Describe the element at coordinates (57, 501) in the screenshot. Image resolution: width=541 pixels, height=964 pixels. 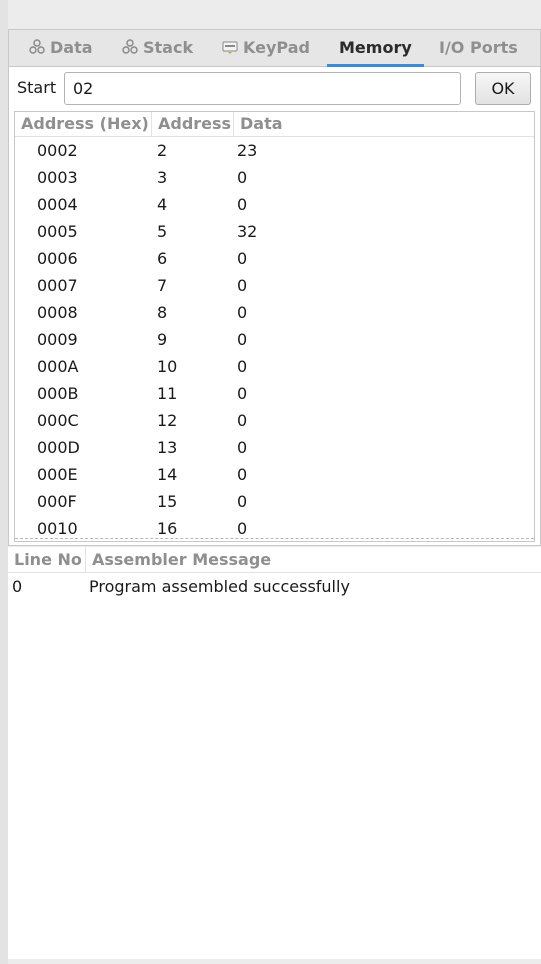
I see `cell-address-hex: 000F` at that location.